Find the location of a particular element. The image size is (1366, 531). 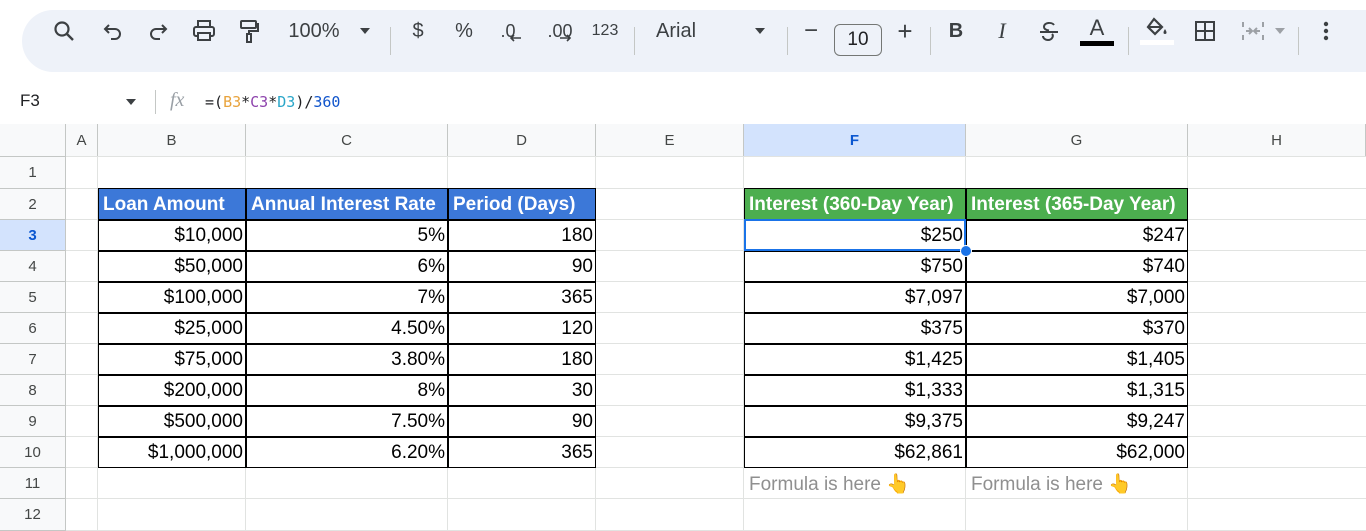

interest-table-cell: $62,861 is located at coordinates (855, 452).